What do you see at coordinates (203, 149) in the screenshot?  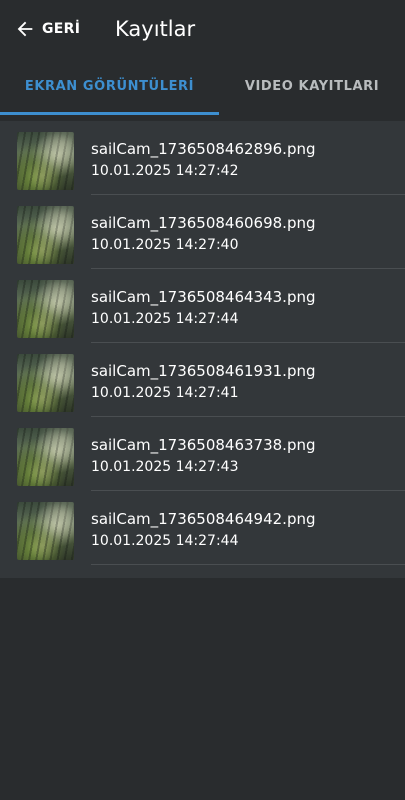 I see `file-name: sailCam_1736508462896.png` at bounding box center [203, 149].